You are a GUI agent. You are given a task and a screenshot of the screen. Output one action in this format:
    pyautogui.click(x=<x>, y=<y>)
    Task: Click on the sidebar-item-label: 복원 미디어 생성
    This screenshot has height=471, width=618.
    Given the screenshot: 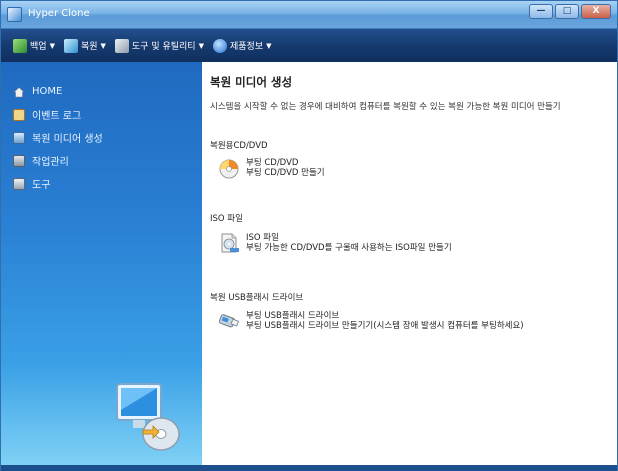 What is the action you would take?
    pyautogui.click(x=67, y=139)
    